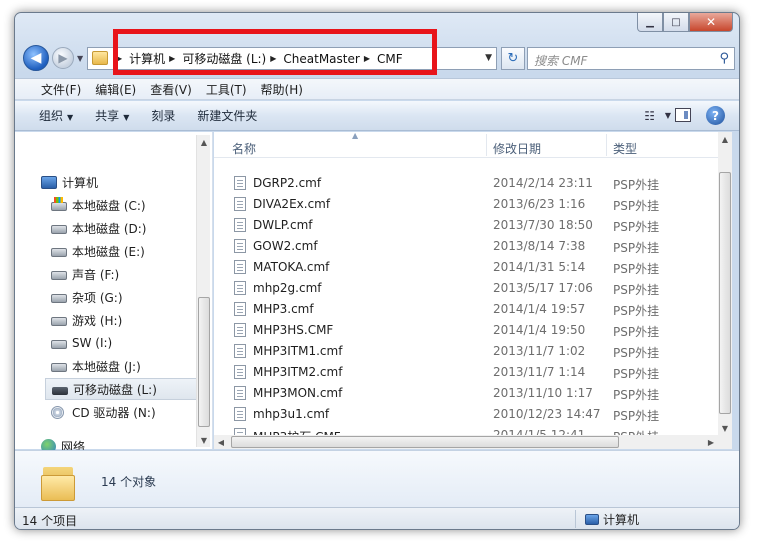 The width and height of the screenshot is (758, 553). What do you see at coordinates (650, 22) in the screenshot?
I see `minimize-button: ▁` at bounding box center [650, 22].